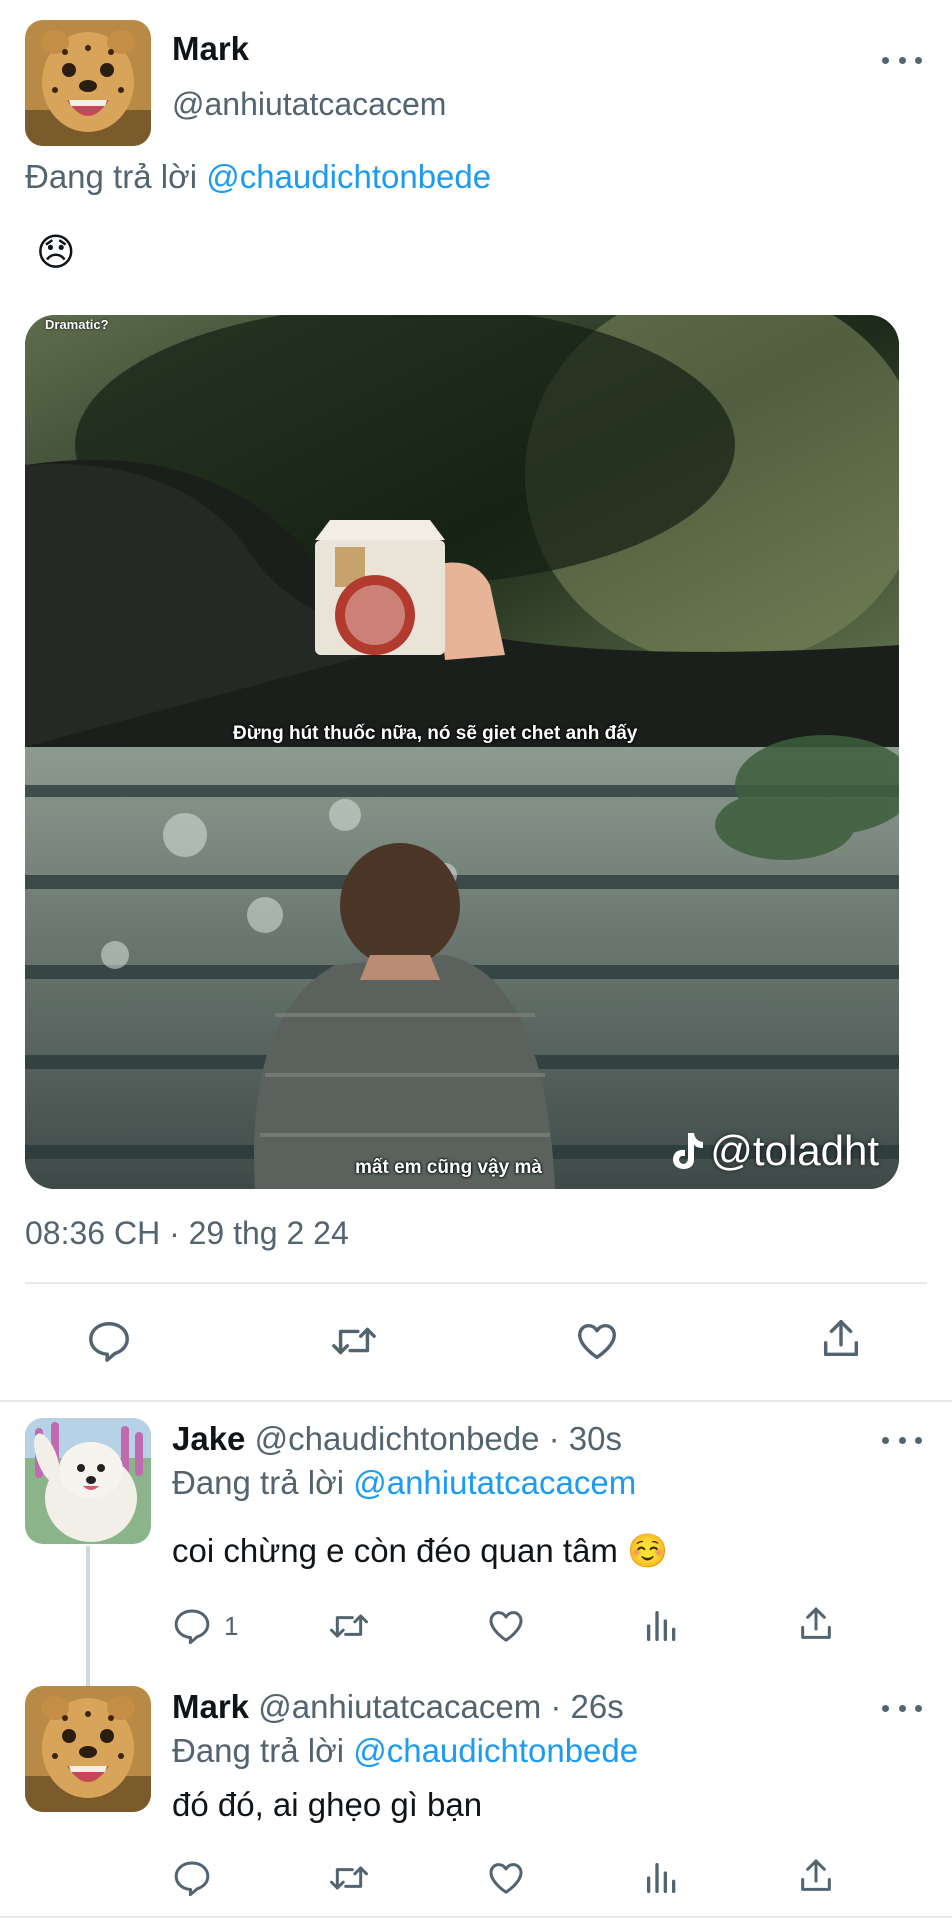  What do you see at coordinates (794, 1150) in the screenshot?
I see `watermark-text: @toladht` at bounding box center [794, 1150].